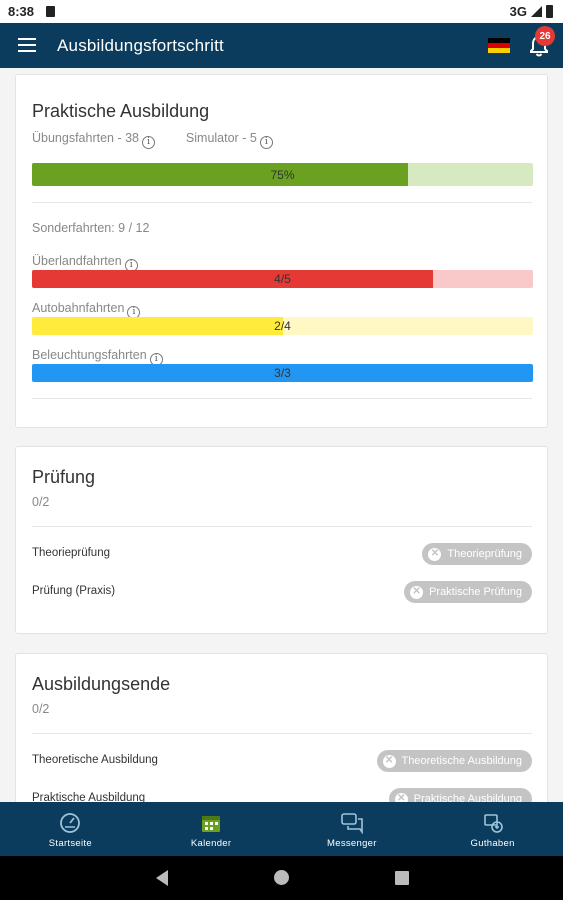  Describe the element at coordinates (211, 824) in the screenshot. I see `calendar-icon` at that location.